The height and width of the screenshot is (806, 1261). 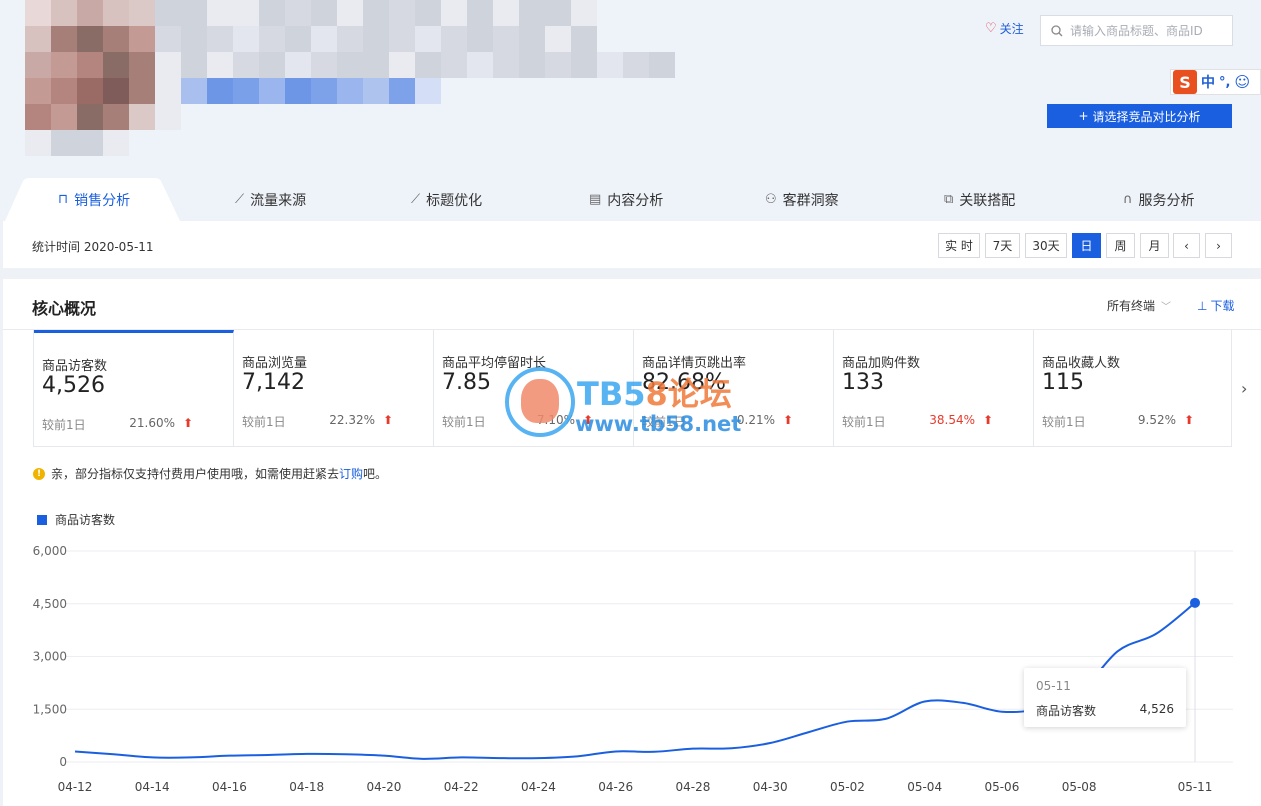 What do you see at coordinates (959, 245) in the screenshot?
I see `period-realtime: 实 时` at bounding box center [959, 245].